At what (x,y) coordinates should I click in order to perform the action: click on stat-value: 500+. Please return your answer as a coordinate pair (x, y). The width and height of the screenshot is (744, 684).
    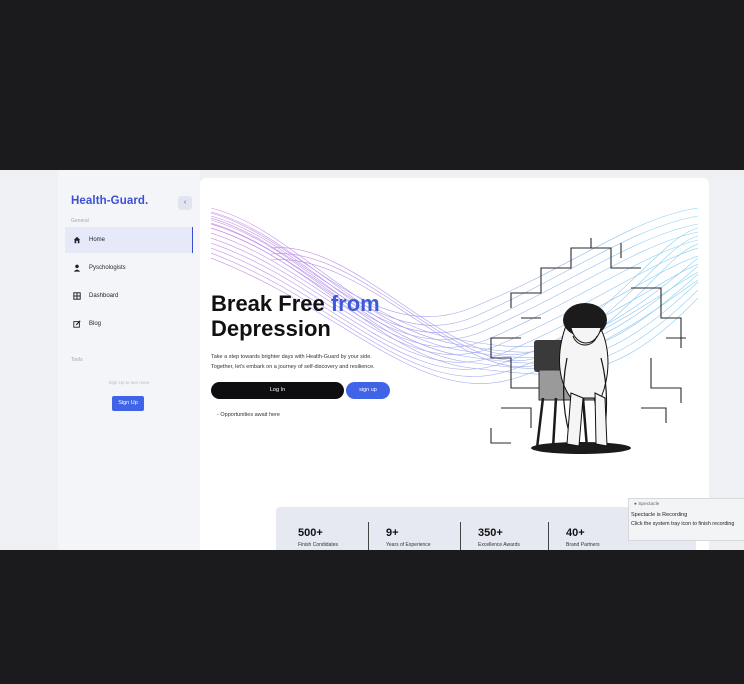
    Looking at the image, I should click on (310, 533).